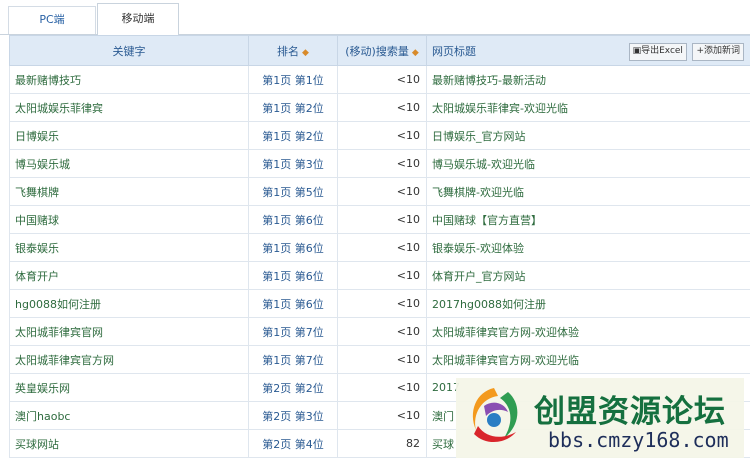 This screenshot has height=464, width=750. What do you see at coordinates (588, 107) in the screenshot?
I see `title-cell: 太阳城娱乐菲律宾-欢迎光临` at bounding box center [588, 107].